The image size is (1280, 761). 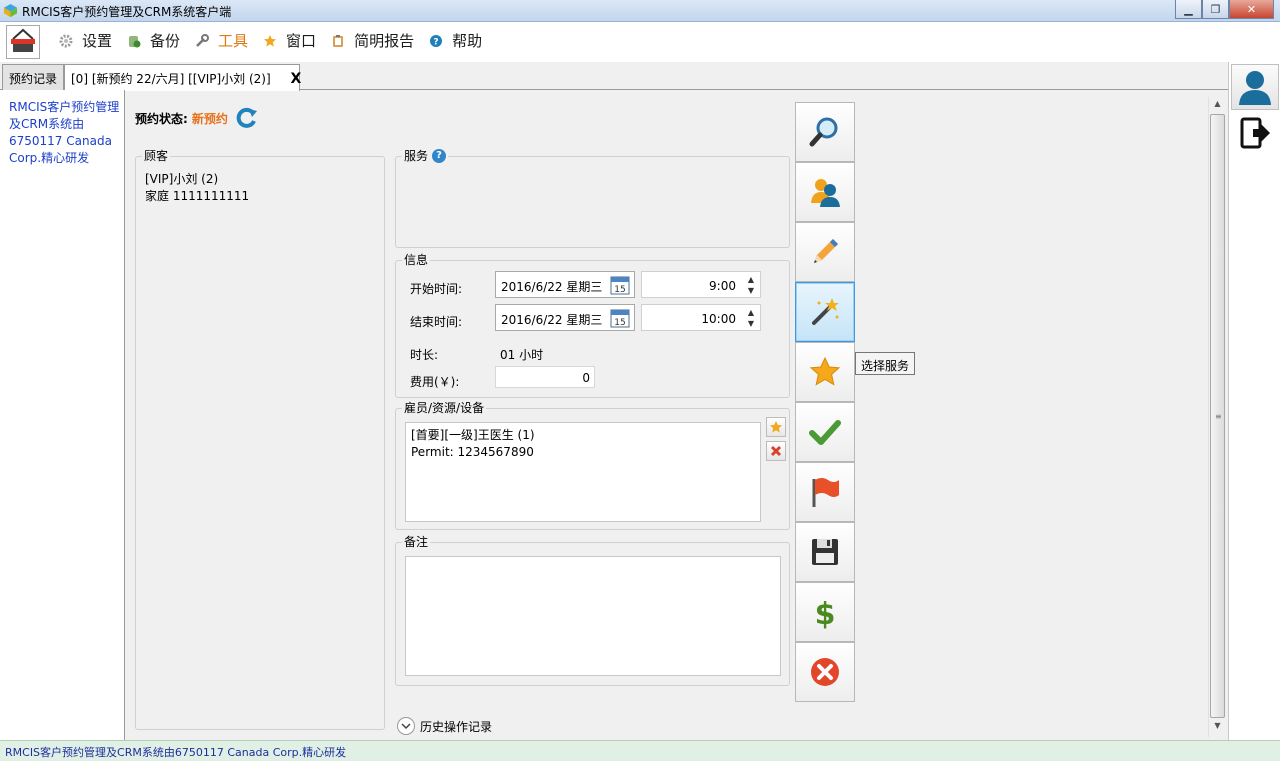 I want to click on info-legend-text: 信息, so click(x=416, y=260).